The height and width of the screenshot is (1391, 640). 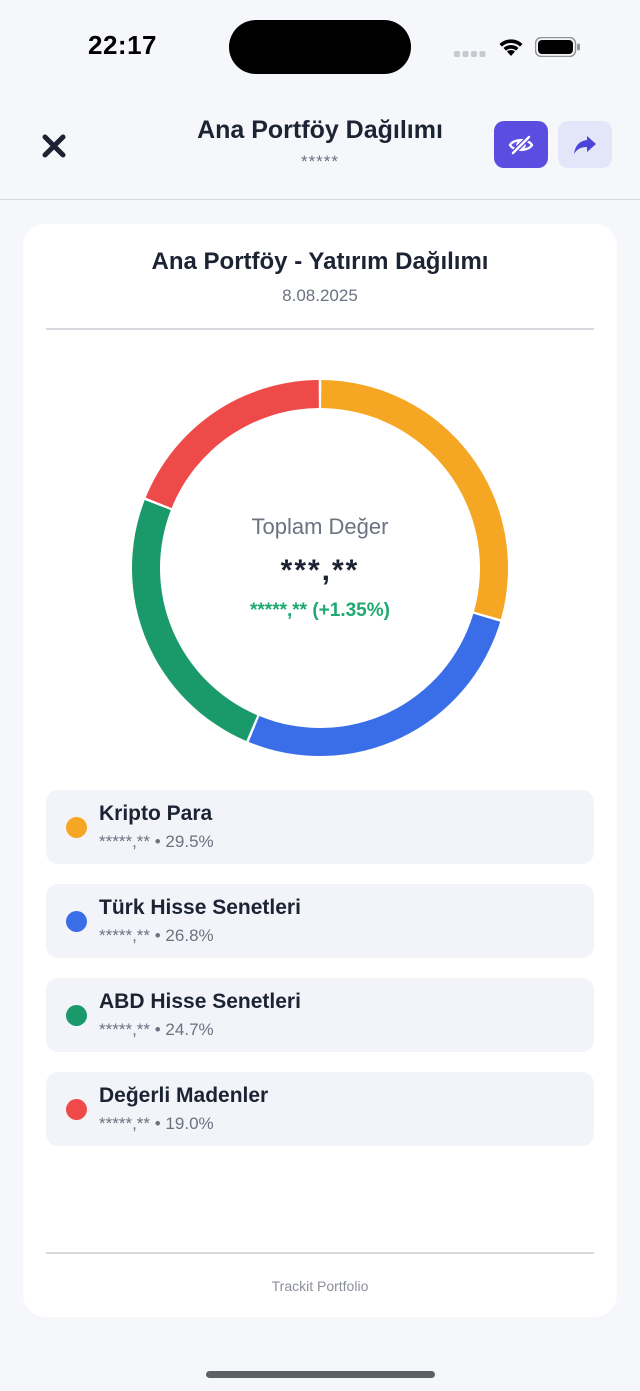 I want to click on total-value-label: Toplam Değer, so click(x=320, y=526).